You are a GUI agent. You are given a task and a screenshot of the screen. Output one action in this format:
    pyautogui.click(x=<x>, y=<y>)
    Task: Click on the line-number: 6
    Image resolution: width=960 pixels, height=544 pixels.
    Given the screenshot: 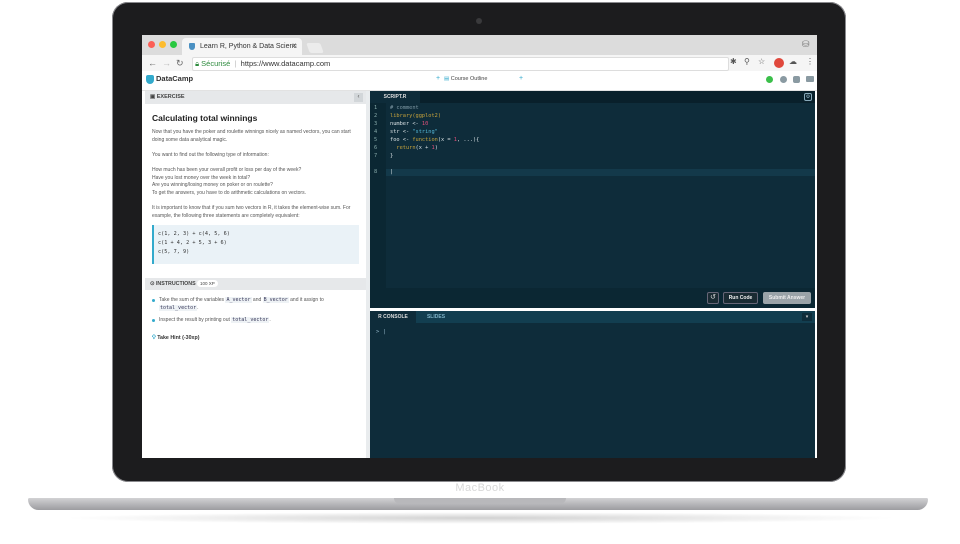 What is the action you would take?
    pyautogui.click(x=376, y=148)
    